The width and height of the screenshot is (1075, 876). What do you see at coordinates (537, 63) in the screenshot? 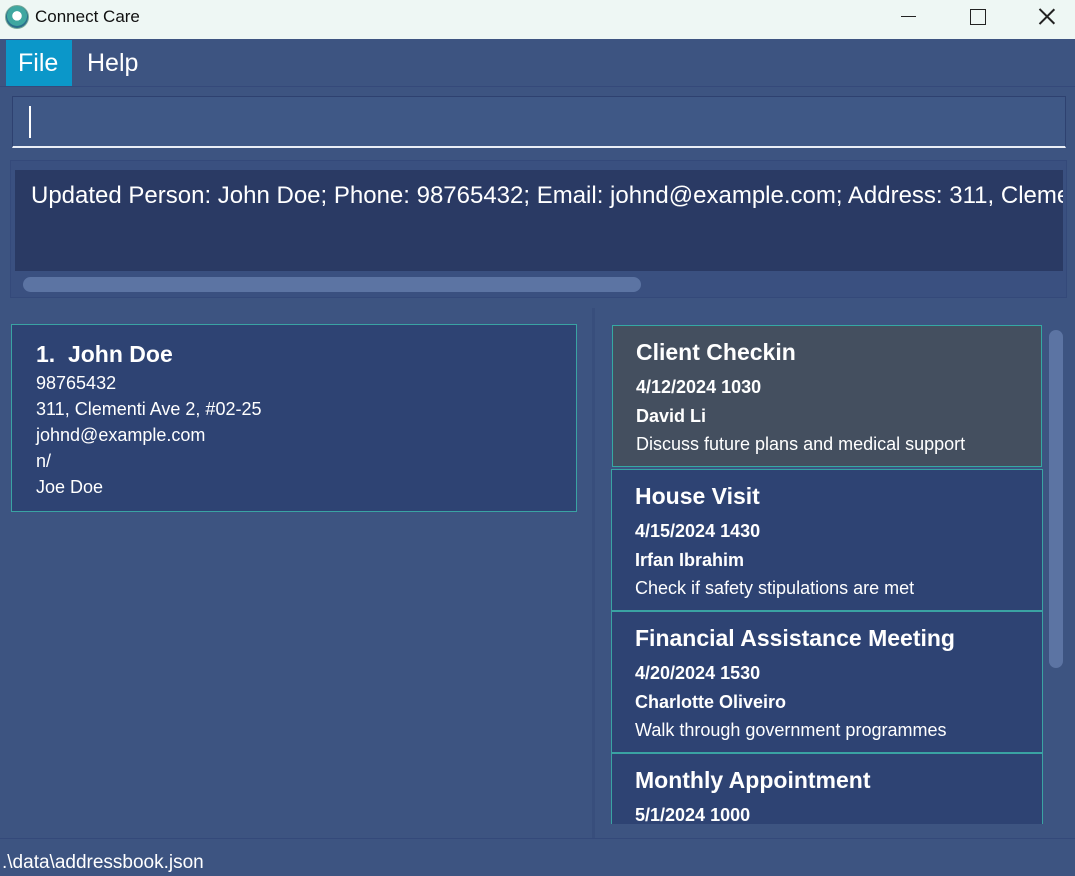
I see `menu-bar: File Help` at bounding box center [537, 63].